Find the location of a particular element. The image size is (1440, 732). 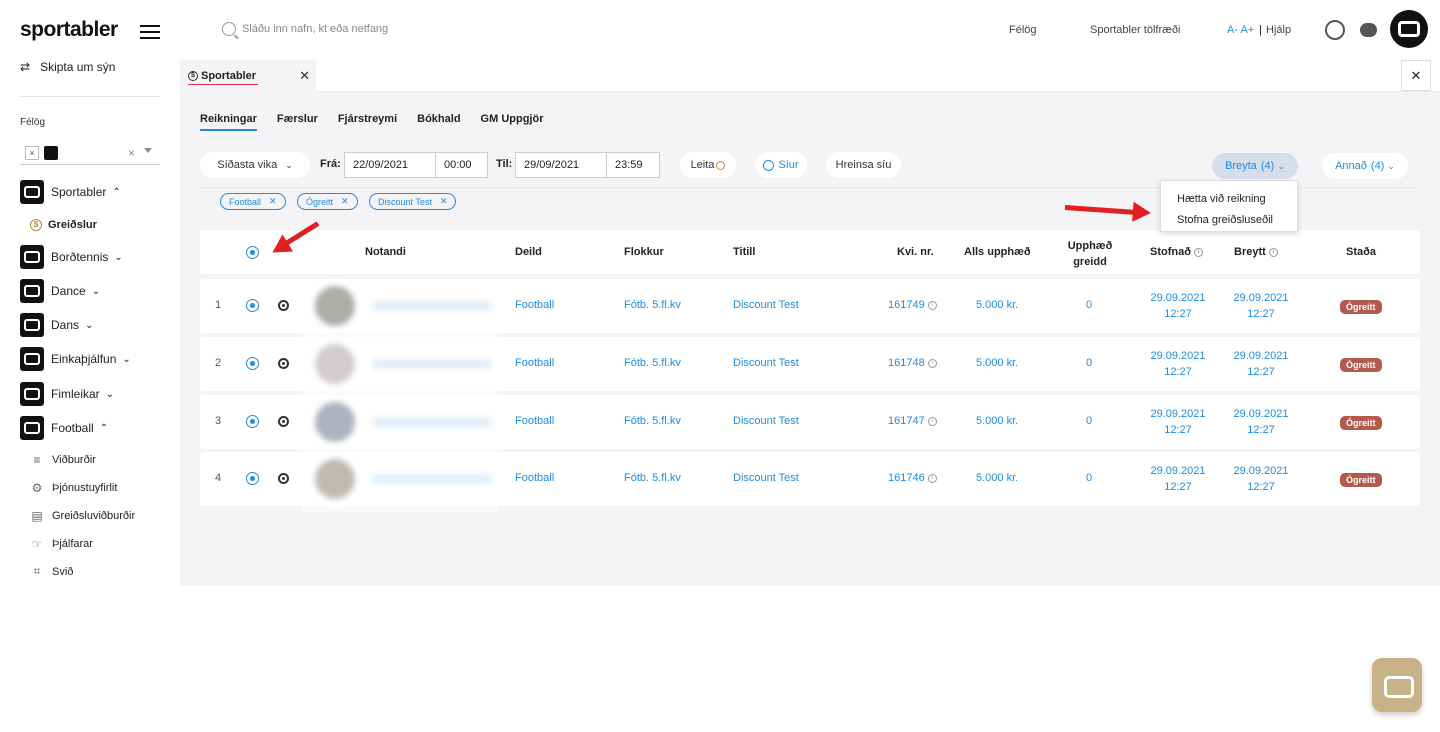

sidebar-item-dance: Dance ⌄ is located at coordinates (60, 291).